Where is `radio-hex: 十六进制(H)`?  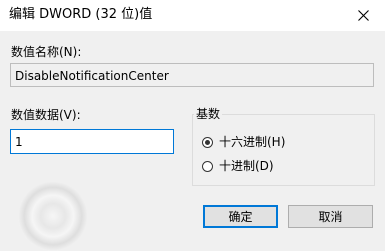 radio-hex: 十六进制(H) is located at coordinates (243, 142).